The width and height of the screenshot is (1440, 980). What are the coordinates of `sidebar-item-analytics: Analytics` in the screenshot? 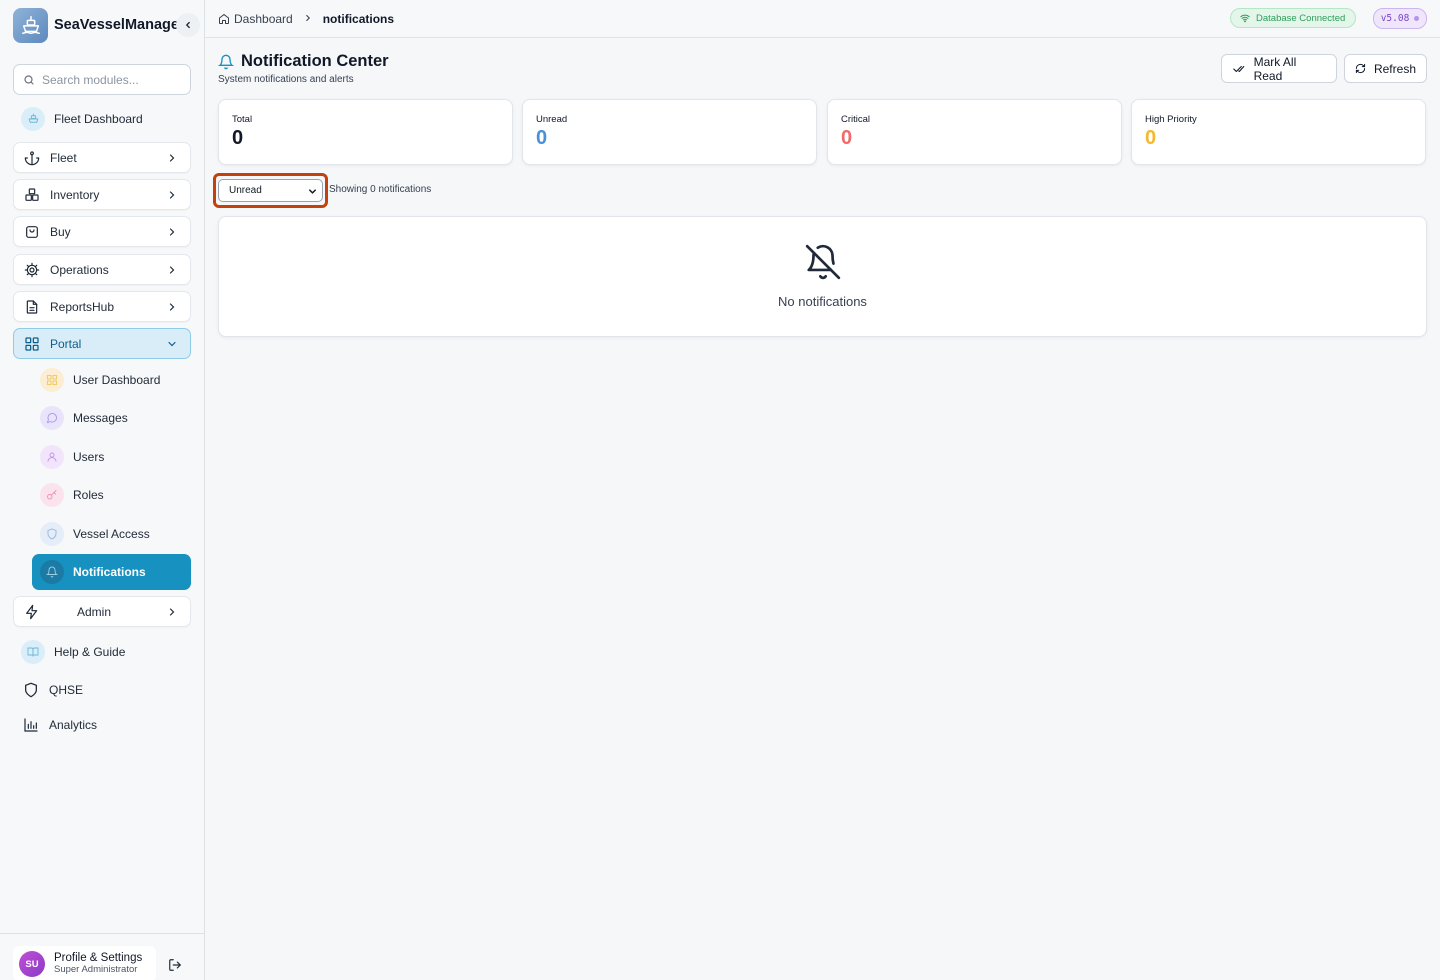 It's located at (102, 724).